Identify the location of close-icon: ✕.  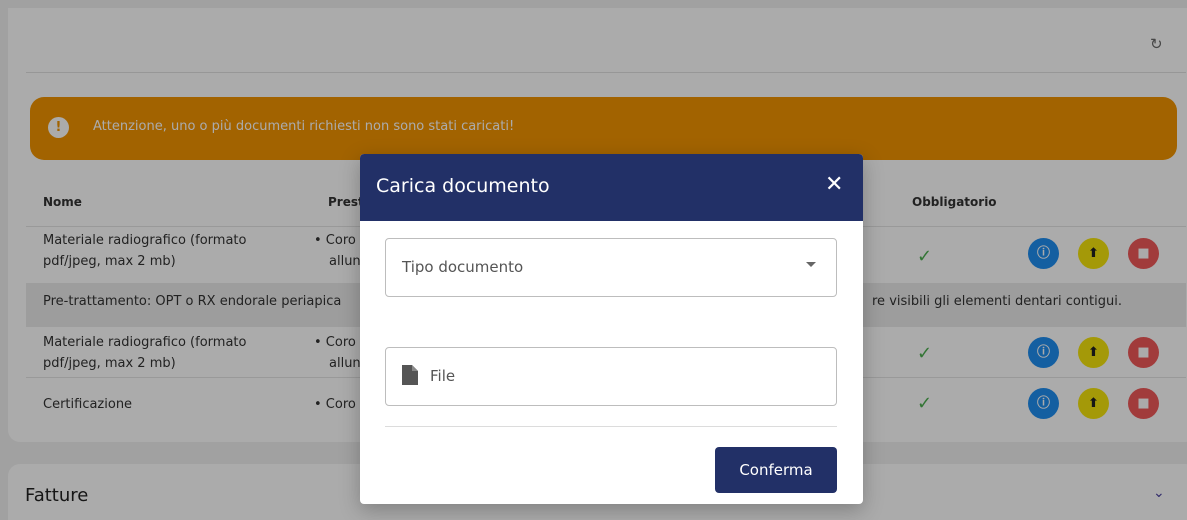
(834, 184).